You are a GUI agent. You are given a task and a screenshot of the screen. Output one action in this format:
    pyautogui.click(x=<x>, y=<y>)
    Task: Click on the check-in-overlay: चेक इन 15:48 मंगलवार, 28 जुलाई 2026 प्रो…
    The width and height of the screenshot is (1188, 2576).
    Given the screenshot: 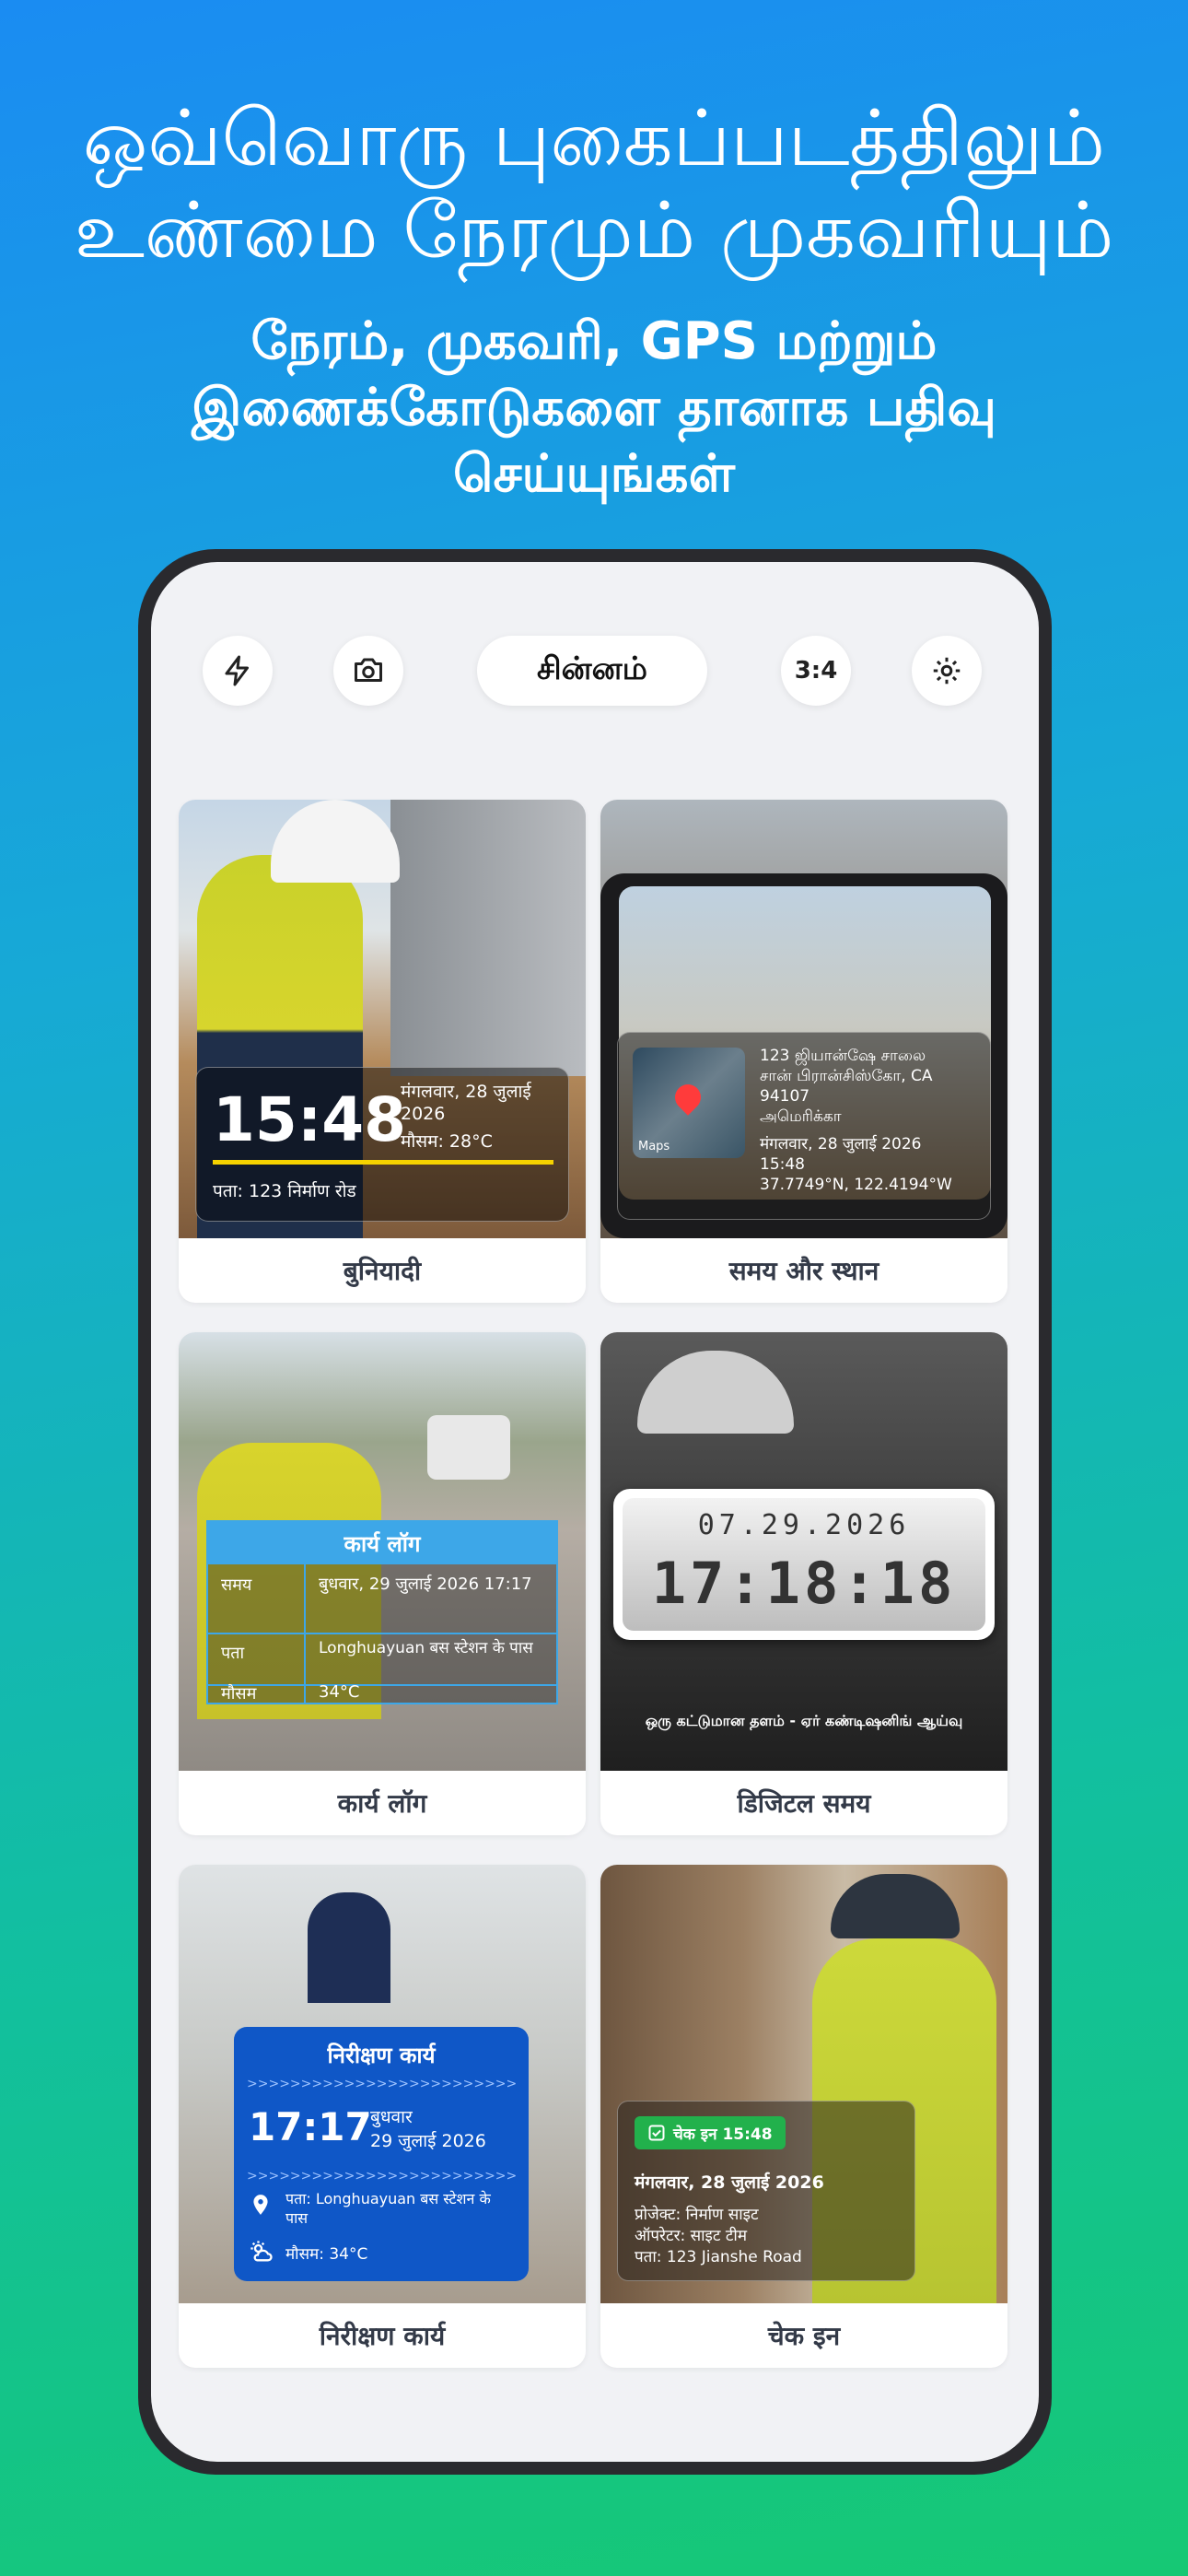 What is the action you would take?
    pyautogui.click(x=766, y=2191)
    